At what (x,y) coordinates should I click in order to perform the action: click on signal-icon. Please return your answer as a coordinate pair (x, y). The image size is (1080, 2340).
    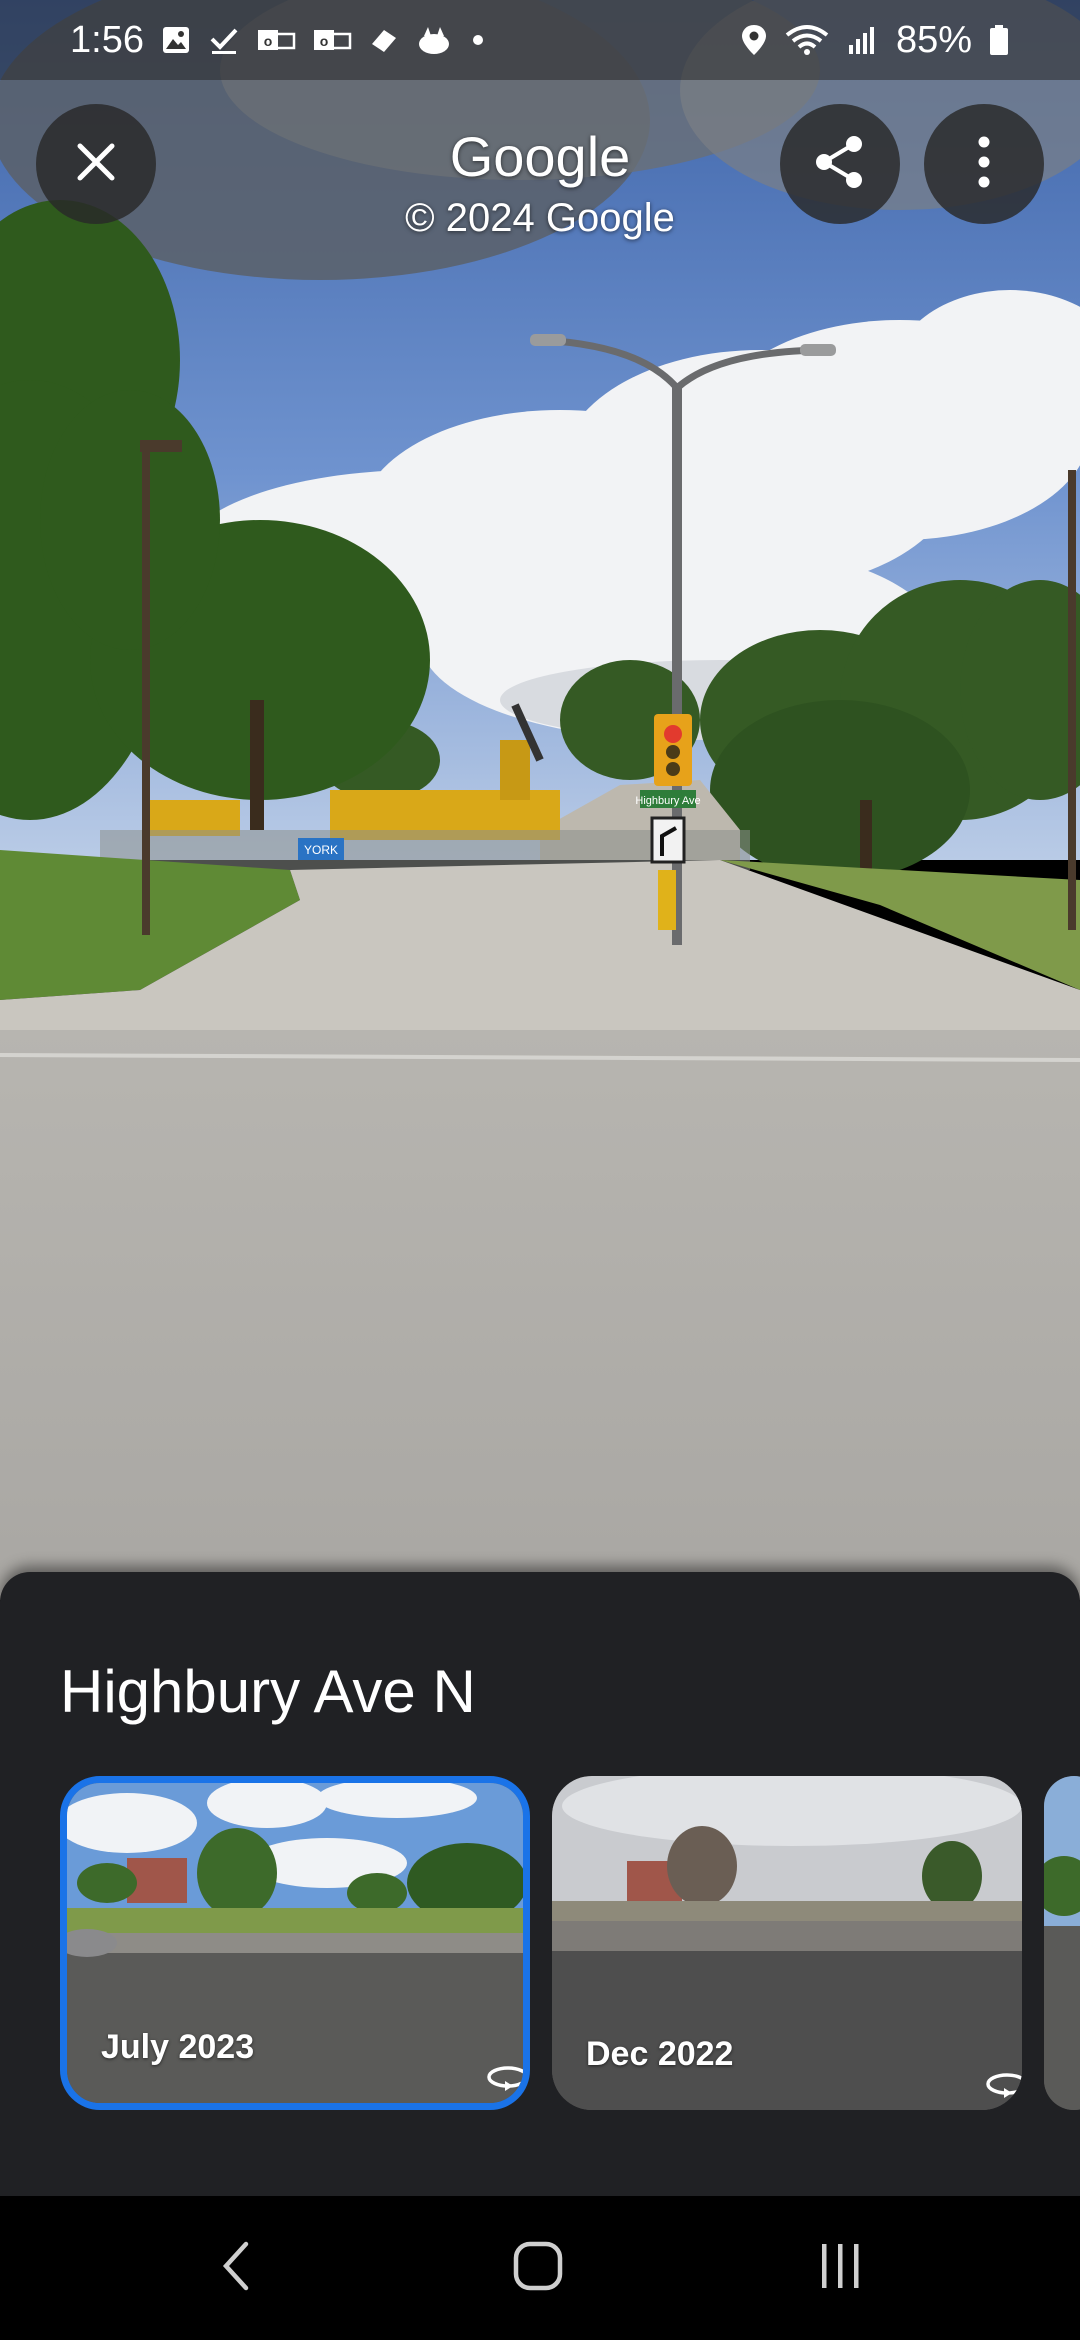
    Looking at the image, I should click on (863, 40).